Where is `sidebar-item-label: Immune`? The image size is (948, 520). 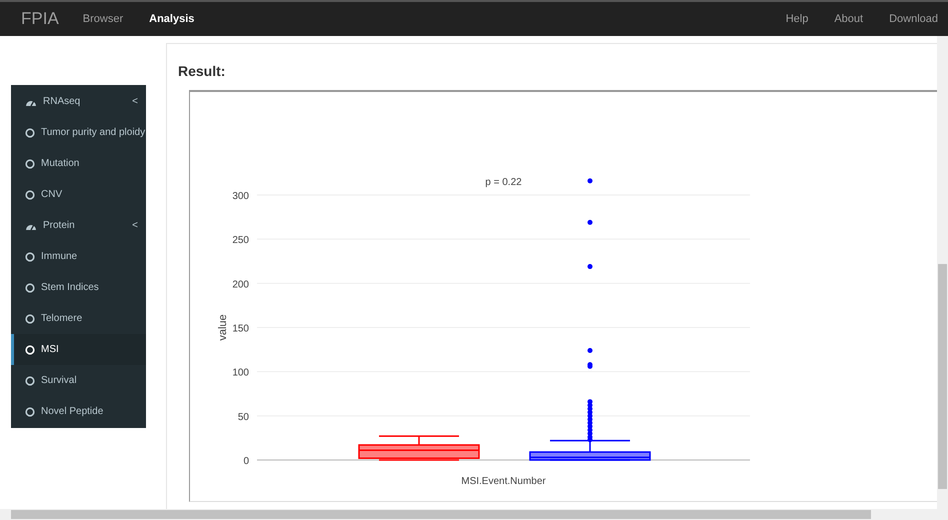
sidebar-item-label: Immune is located at coordinates (59, 257).